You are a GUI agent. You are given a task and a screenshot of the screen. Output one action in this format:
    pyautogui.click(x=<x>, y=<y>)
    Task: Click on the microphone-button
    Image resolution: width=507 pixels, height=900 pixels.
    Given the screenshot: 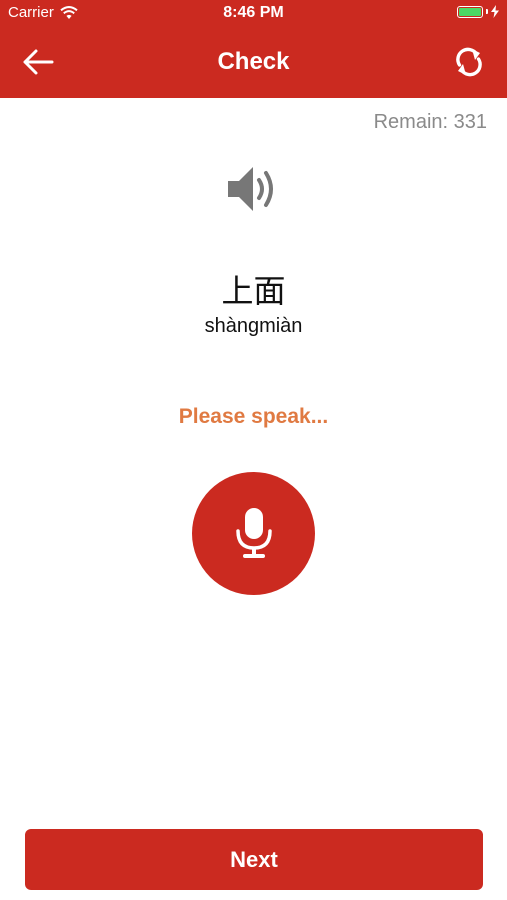 What is the action you would take?
    pyautogui.click(x=253, y=533)
    